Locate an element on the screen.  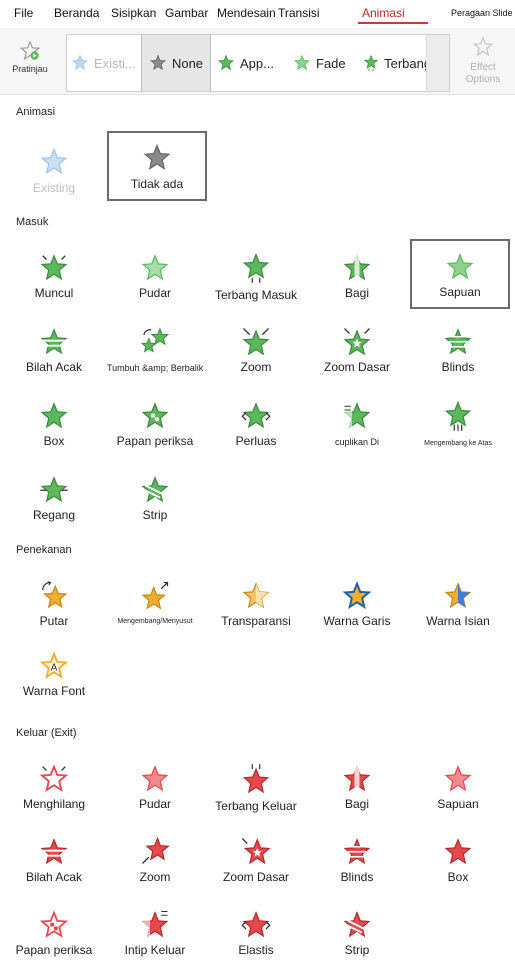
effect-options-label: Effect Options is located at coordinates (483, 73).